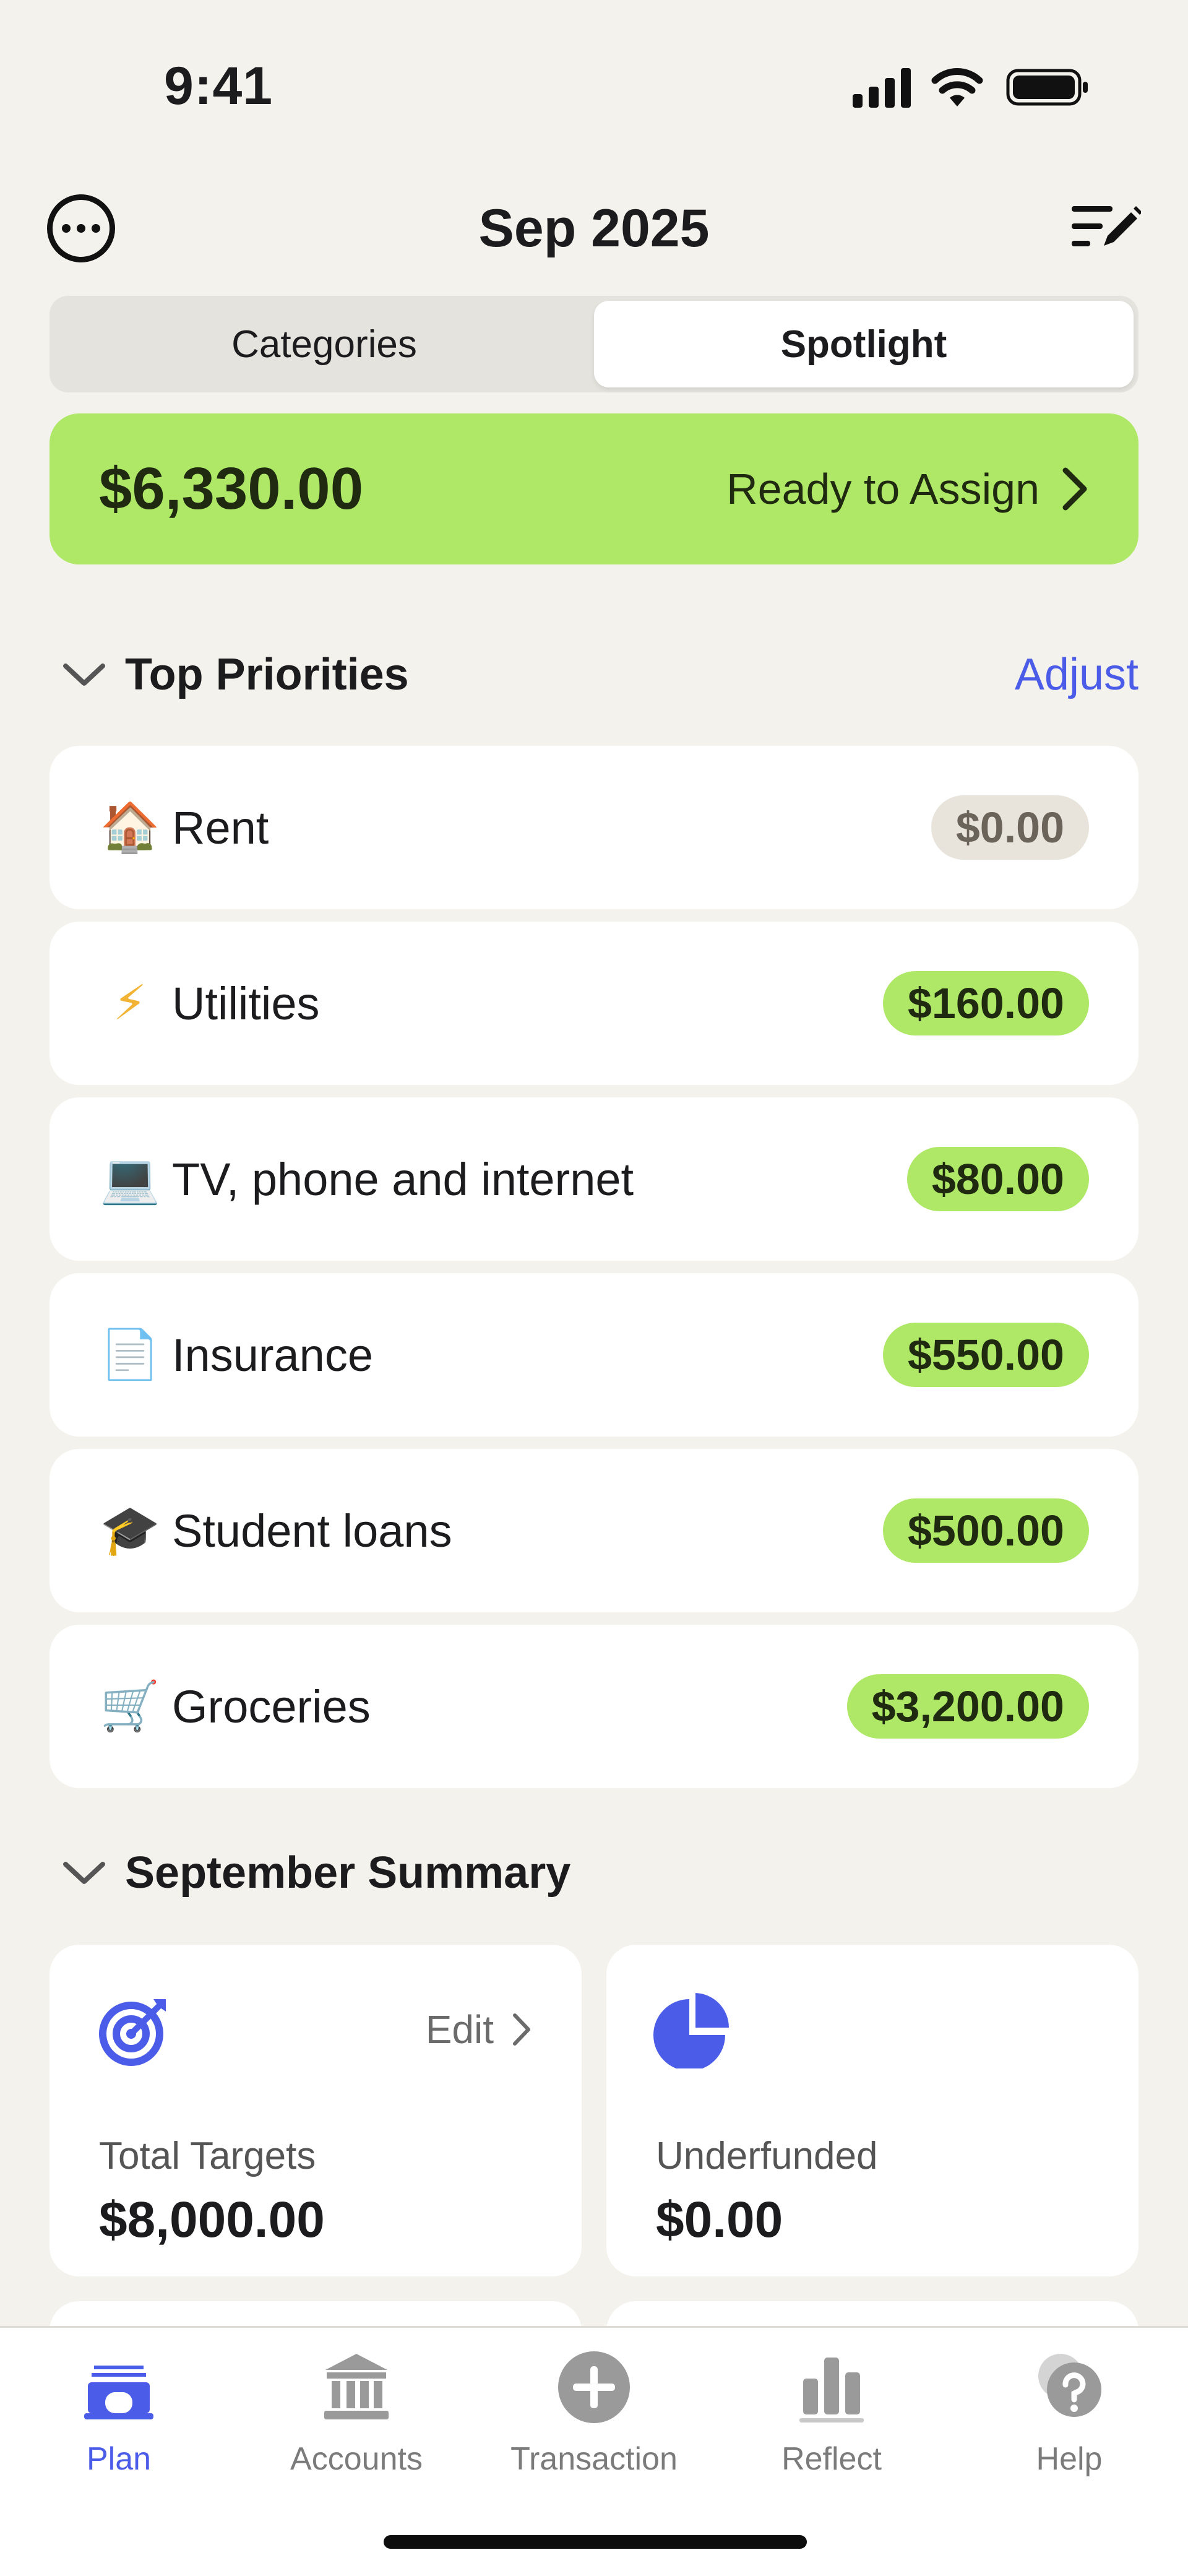  What do you see at coordinates (997, 1179) in the screenshot?
I see `priority-amount-badge: $80.00` at bounding box center [997, 1179].